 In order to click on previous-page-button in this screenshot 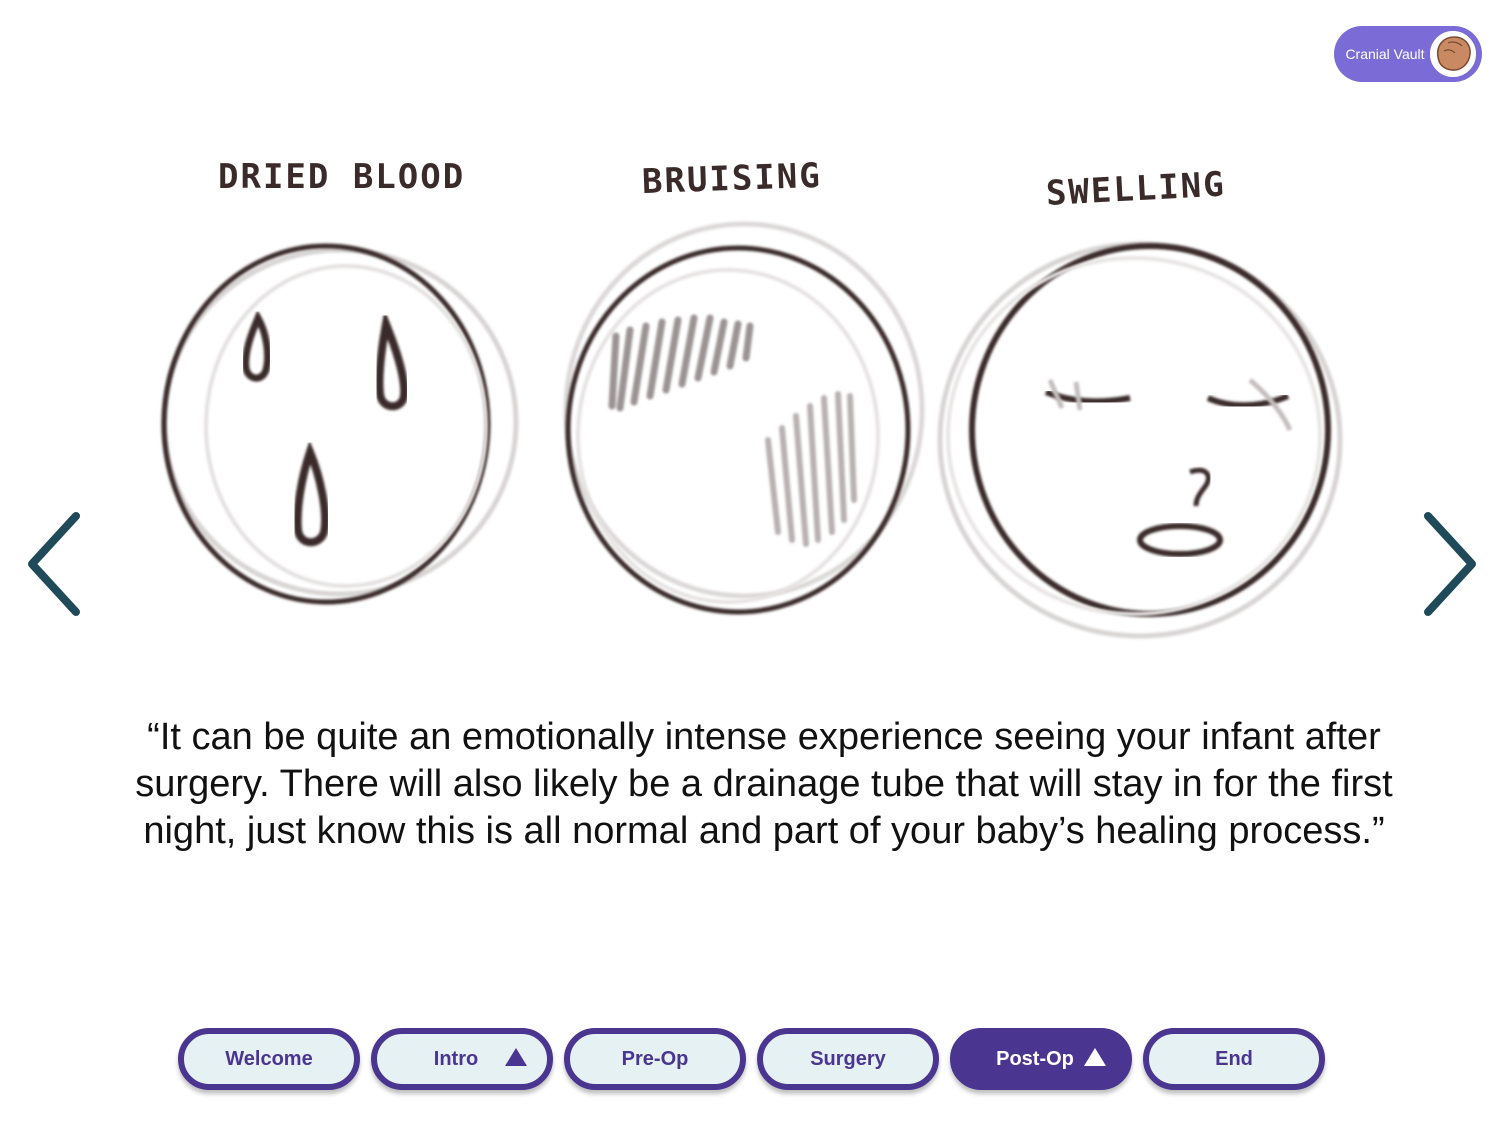, I will do `click(54, 564)`.